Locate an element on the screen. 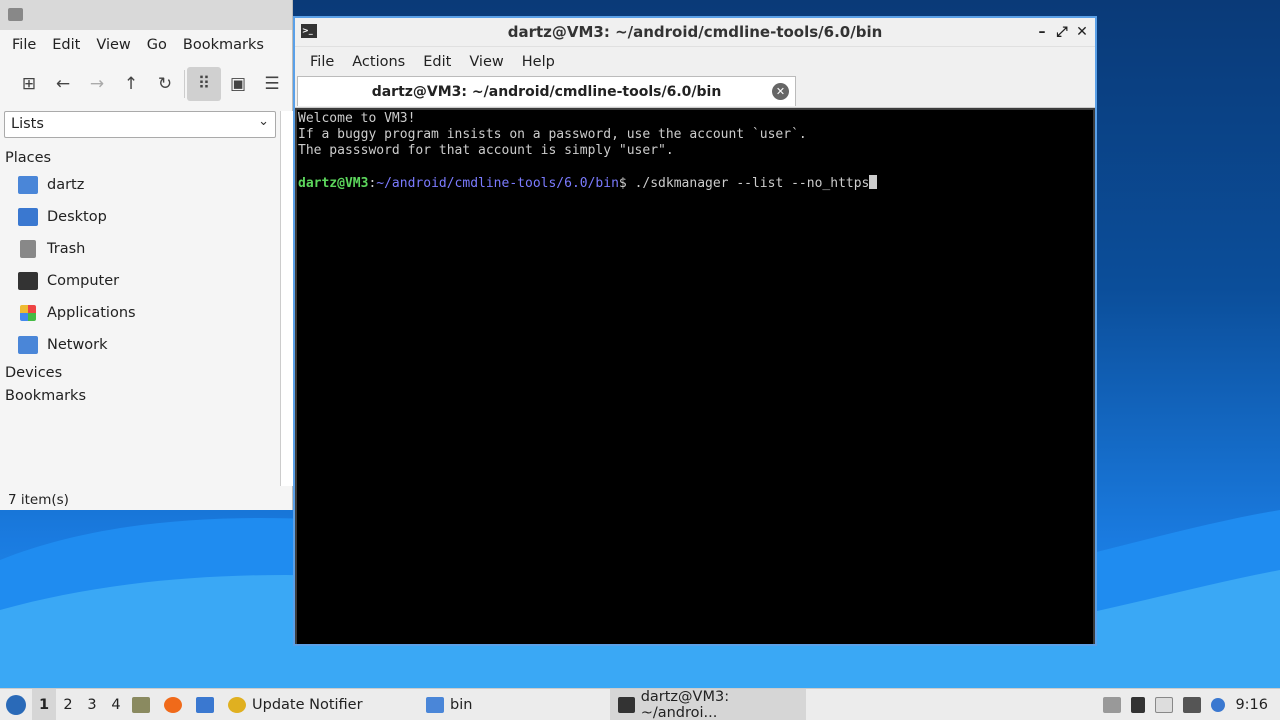 Image resolution: width=1280 pixels, height=720 pixels. quicklaunch-desktop is located at coordinates (208, 704).